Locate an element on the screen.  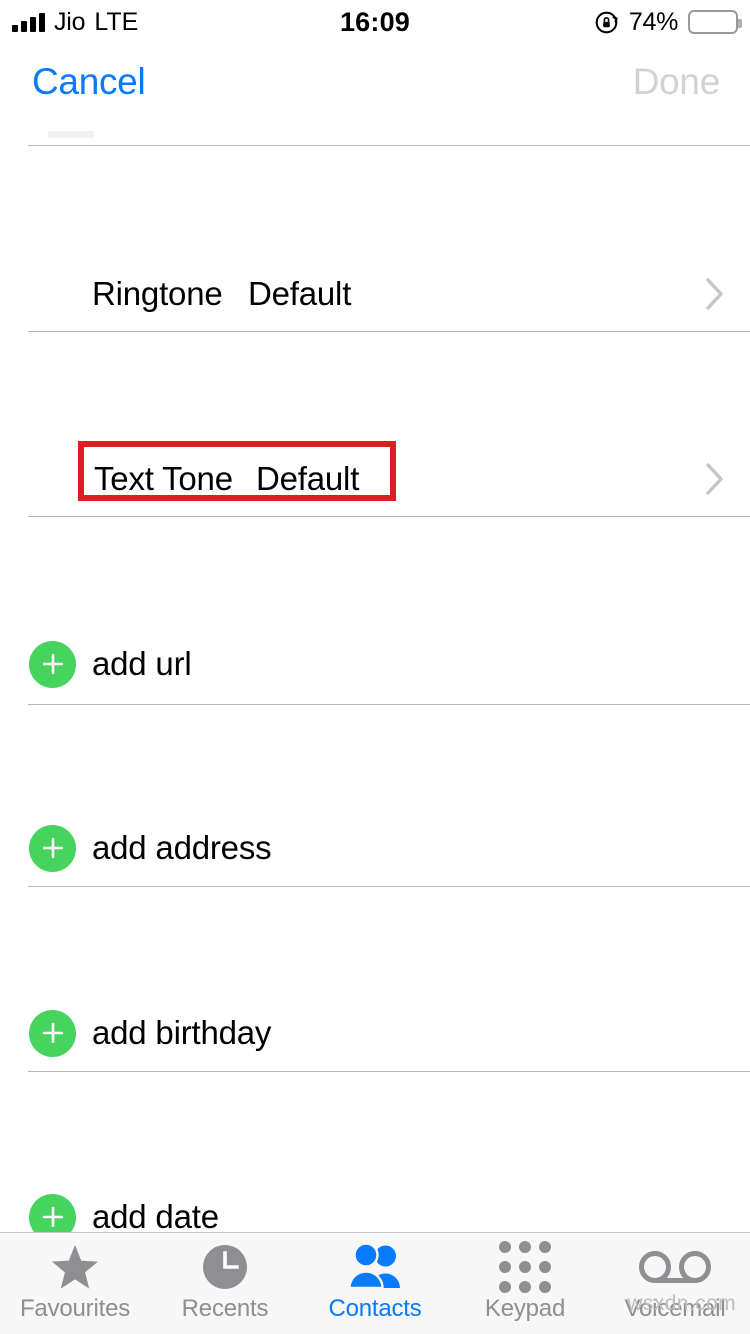
voicemail-icon is located at coordinates (675, 1267).